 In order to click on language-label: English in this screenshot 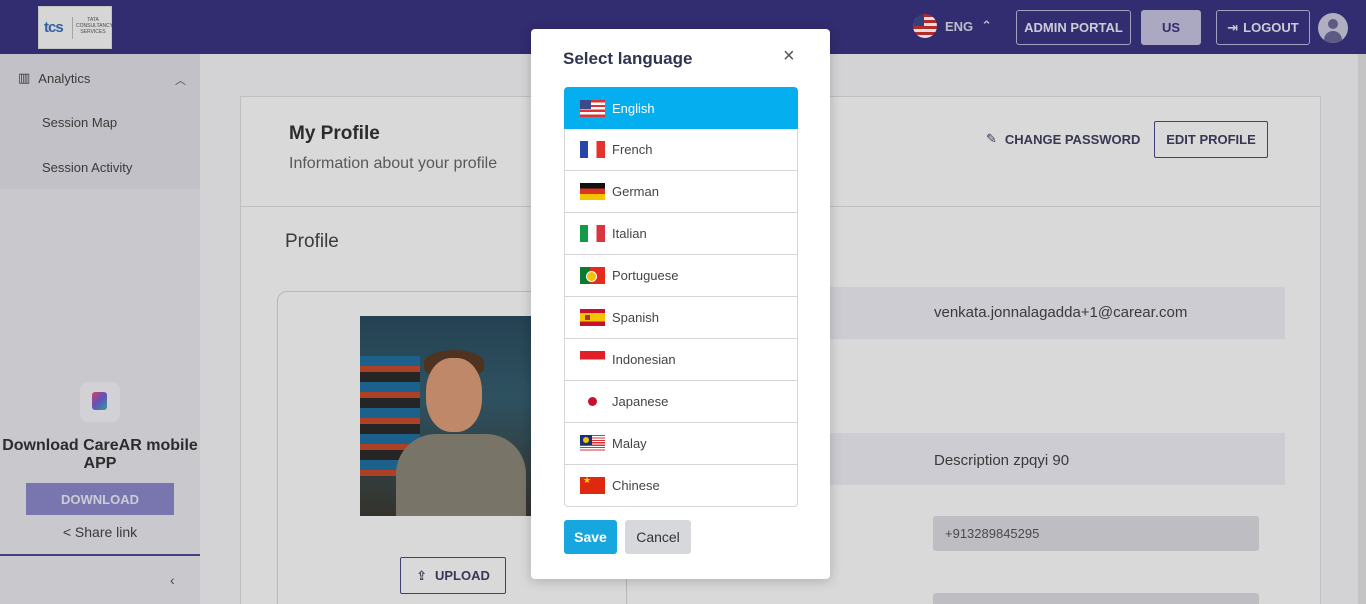, I will do `click(633, 108)`.